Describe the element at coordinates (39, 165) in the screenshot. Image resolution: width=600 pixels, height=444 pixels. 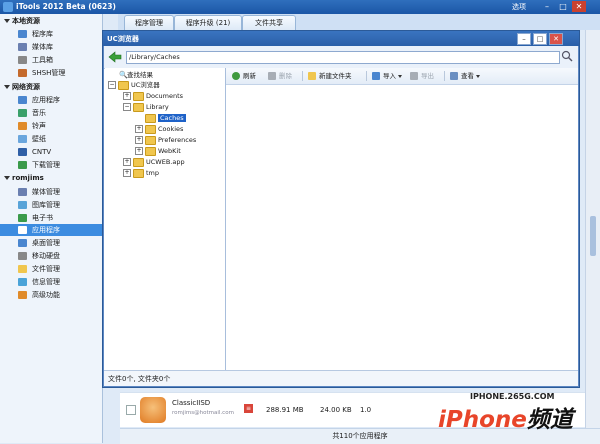
I see `sidebar-item-downloads: 下载管理` at that location.